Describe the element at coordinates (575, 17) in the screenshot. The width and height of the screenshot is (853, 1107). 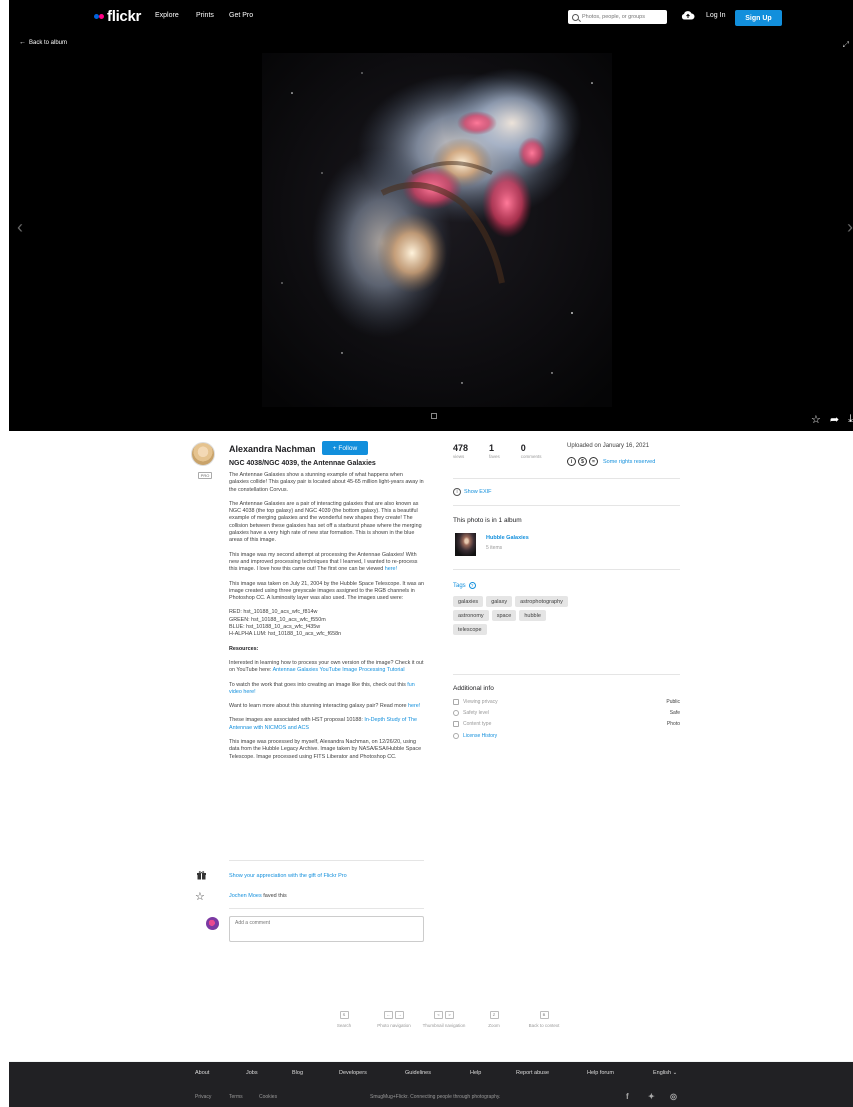
I see `search-icon` at that location.